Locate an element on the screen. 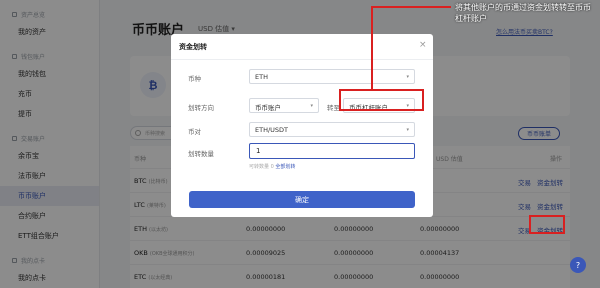 This screenshot has width=600, height=288. coin-select: ETH ▾ is located at coordinates (332, 76).